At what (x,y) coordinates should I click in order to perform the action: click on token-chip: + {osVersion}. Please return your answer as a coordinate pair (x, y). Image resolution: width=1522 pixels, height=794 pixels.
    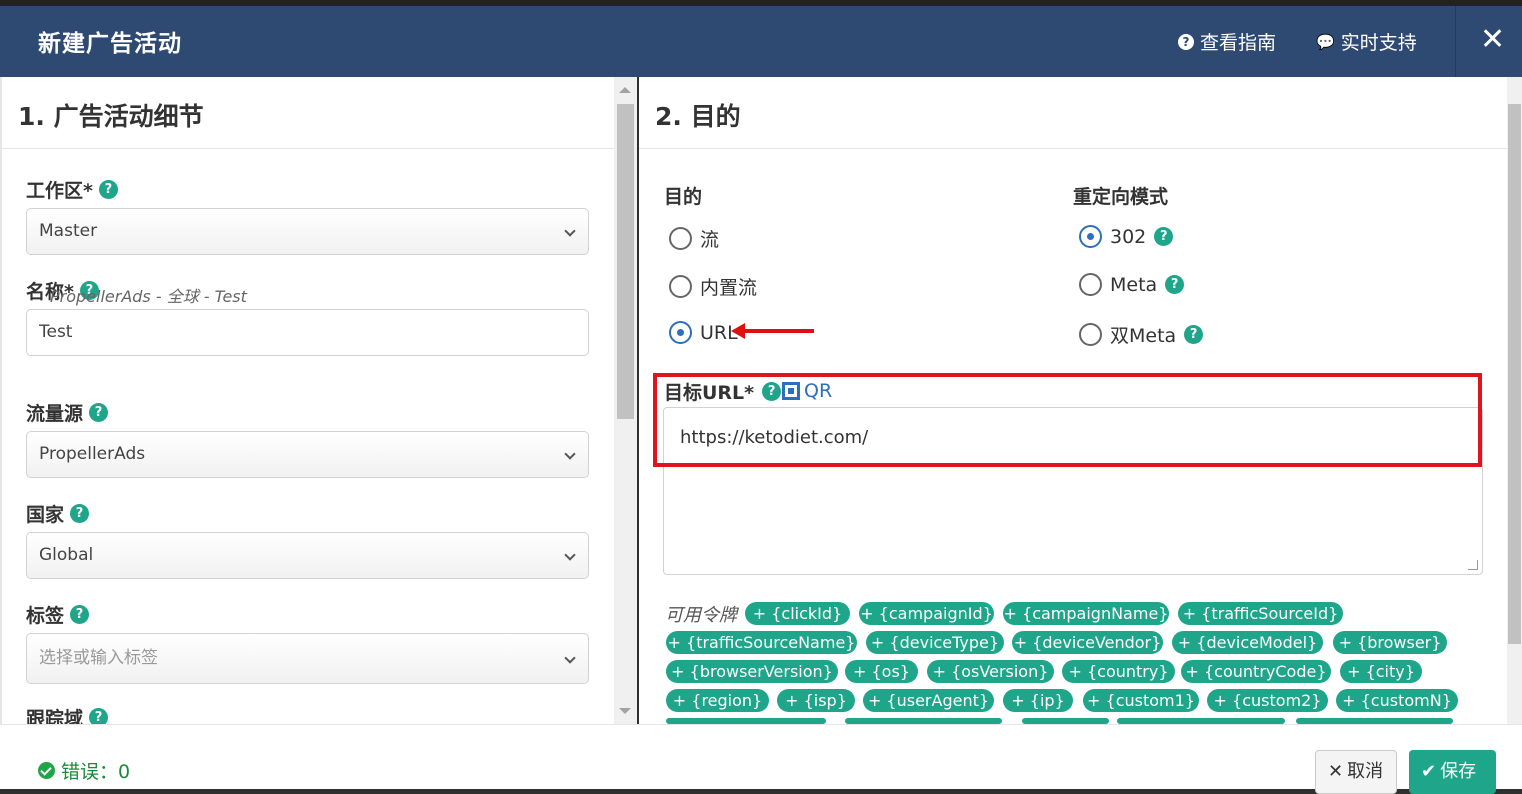
    Looking at the image, I should click on (990, 671).